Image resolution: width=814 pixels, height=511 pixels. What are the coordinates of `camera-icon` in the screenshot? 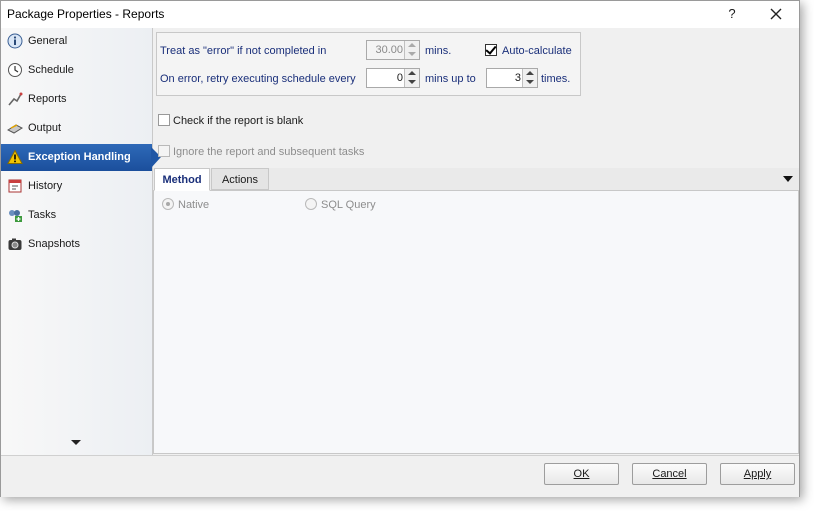 It's located at (15, 244).